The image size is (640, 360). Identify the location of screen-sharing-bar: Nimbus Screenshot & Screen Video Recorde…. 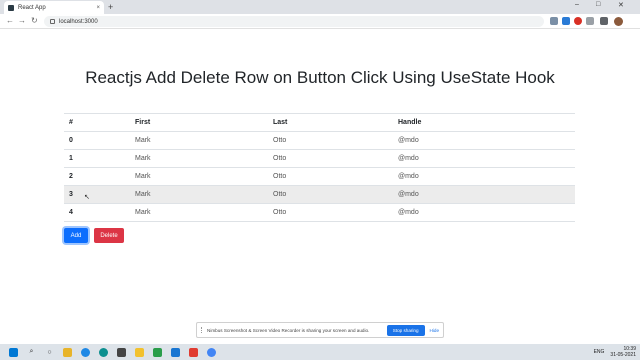
(320, 330).